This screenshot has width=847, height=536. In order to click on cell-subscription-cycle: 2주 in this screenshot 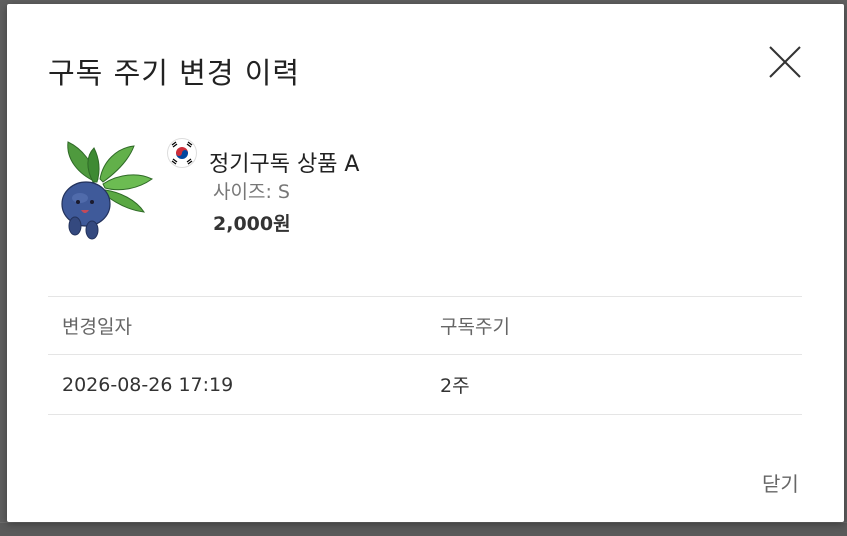, I will do `click(455, 386)`.